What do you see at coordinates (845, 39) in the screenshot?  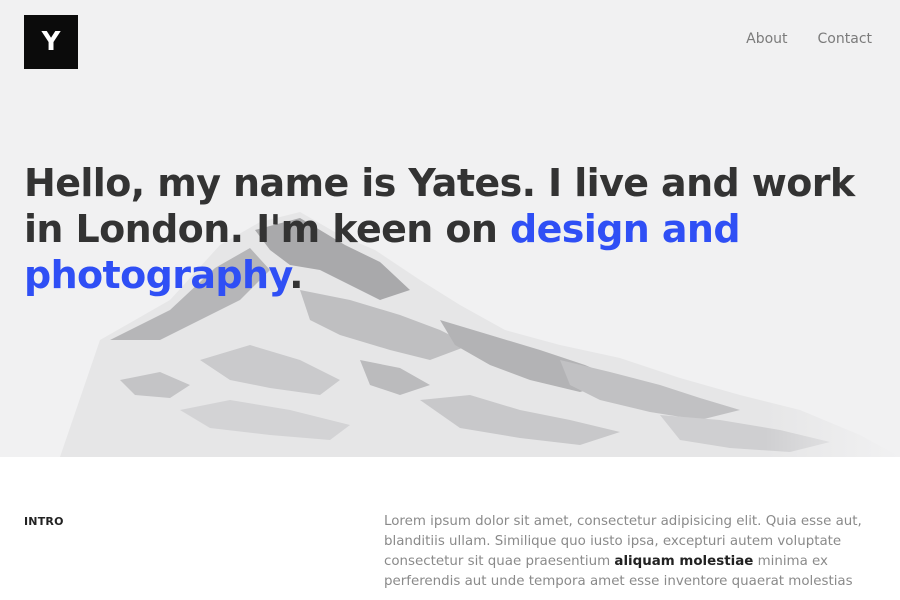 I see `nav-link-contact: Contact` at bounding box center [845, 39].